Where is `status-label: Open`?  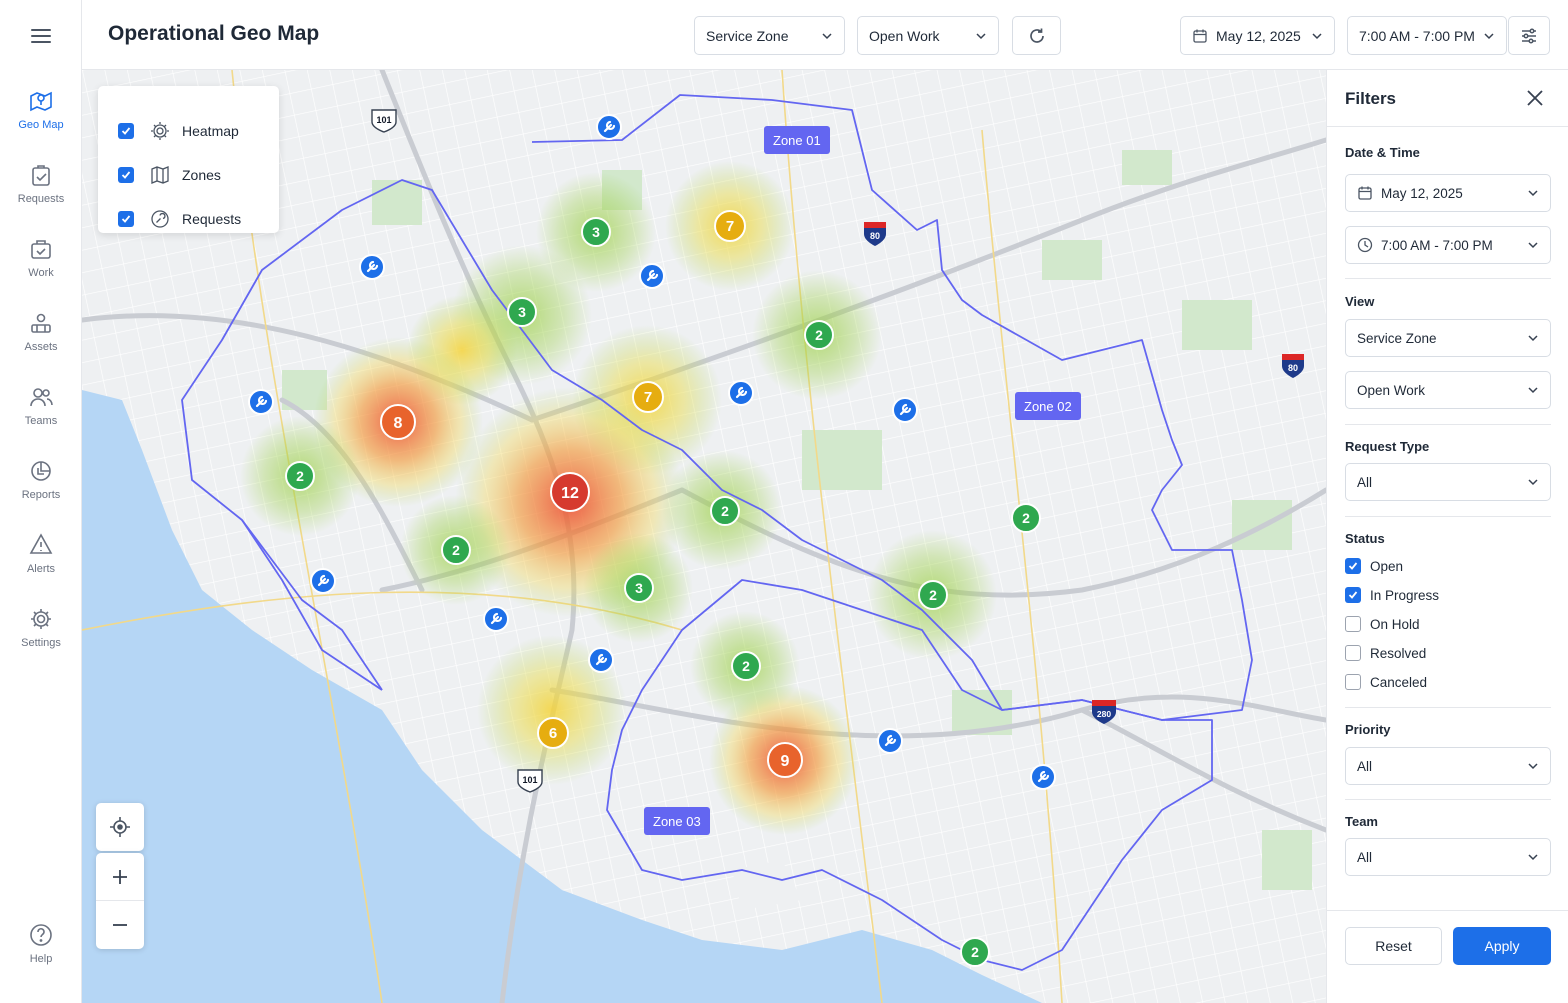
status-label: Open is located at coordinates (1387, 566).